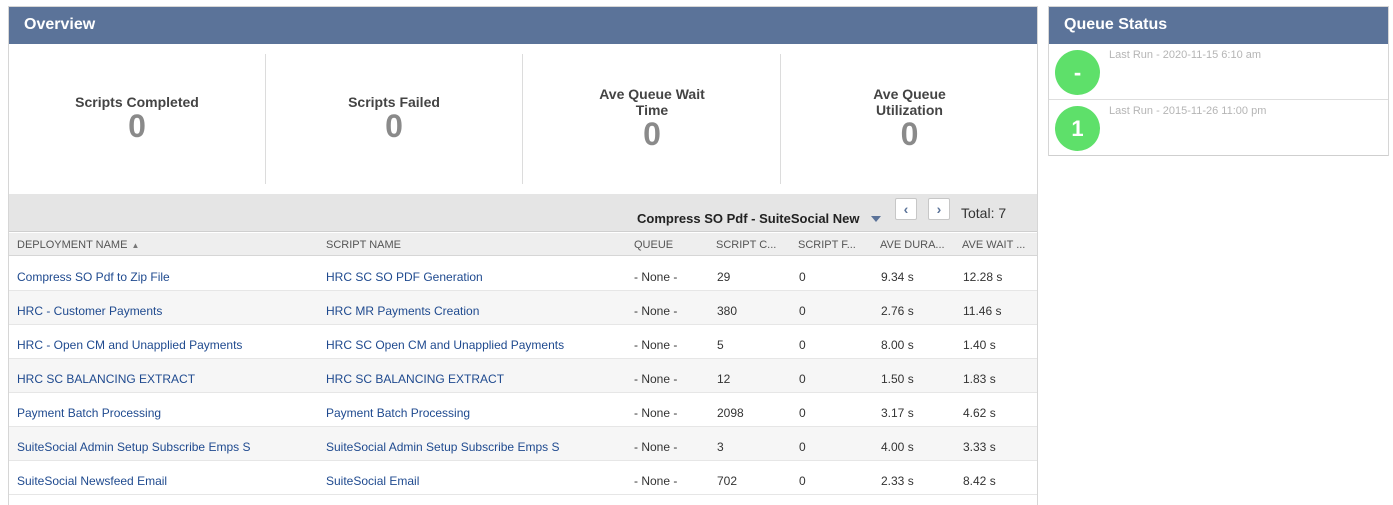 The image size is (1393, 505). I want to click on script-name-link: SuiteSocial Email, so click(476, 481).